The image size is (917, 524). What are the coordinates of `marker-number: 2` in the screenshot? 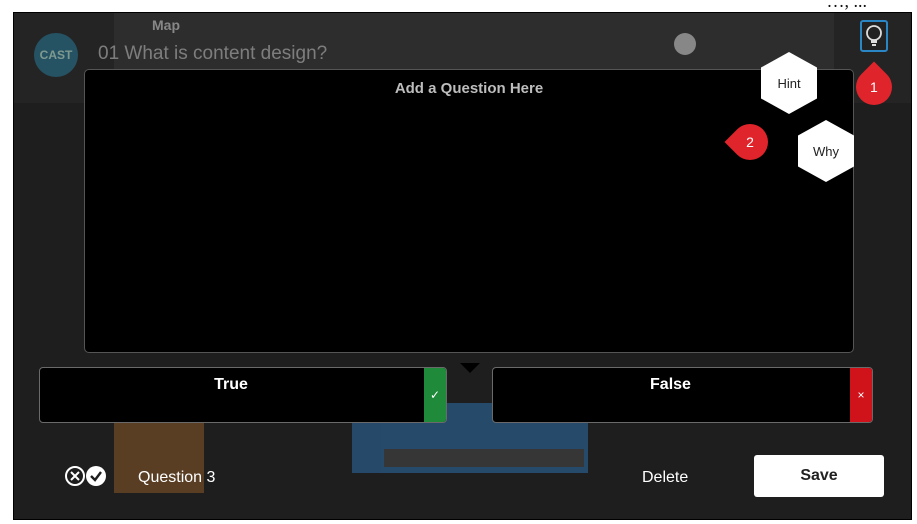 It's located at (750, 142).